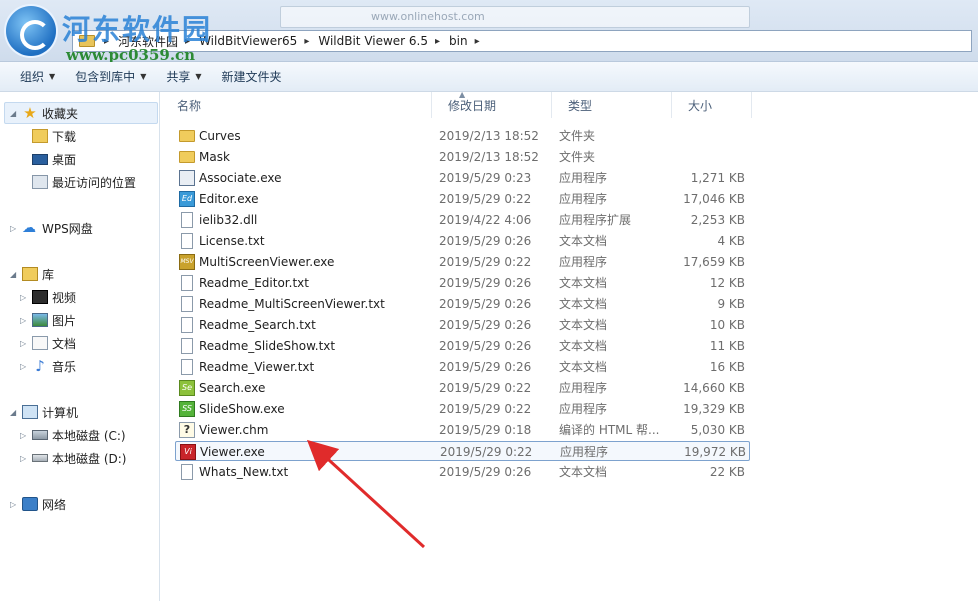  I want to click on share-button: 共享 ▼, so click(183, 77).